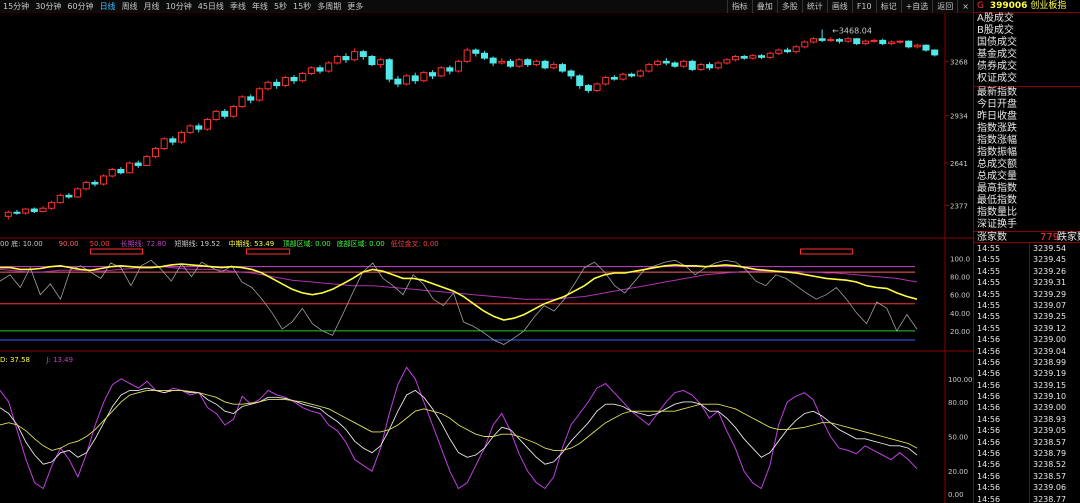 Image resolution: width=1080 pixels, height=503 pixels. I want to click on kdj-legend-1: J: 13.49, so click(59, 360).